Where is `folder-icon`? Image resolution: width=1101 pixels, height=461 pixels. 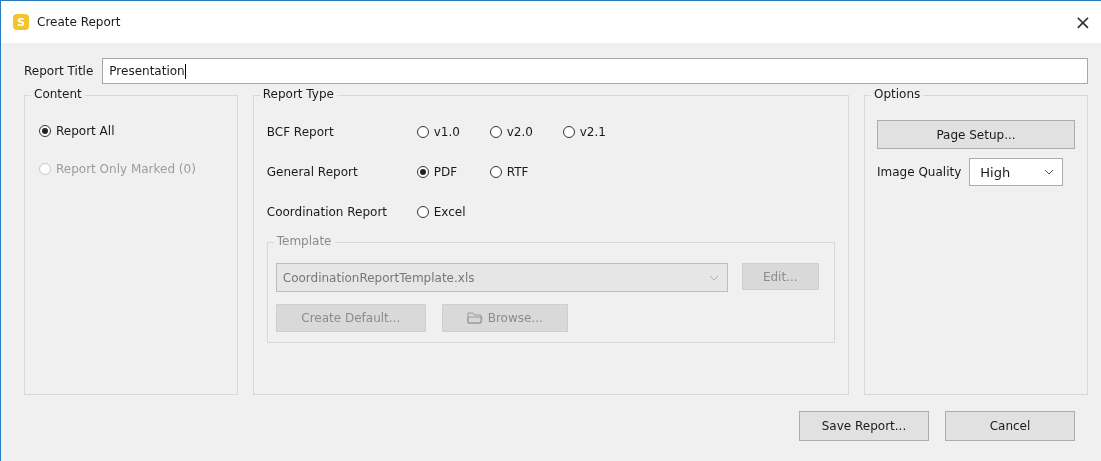
folder-icon is located at coordinates (474, 318).